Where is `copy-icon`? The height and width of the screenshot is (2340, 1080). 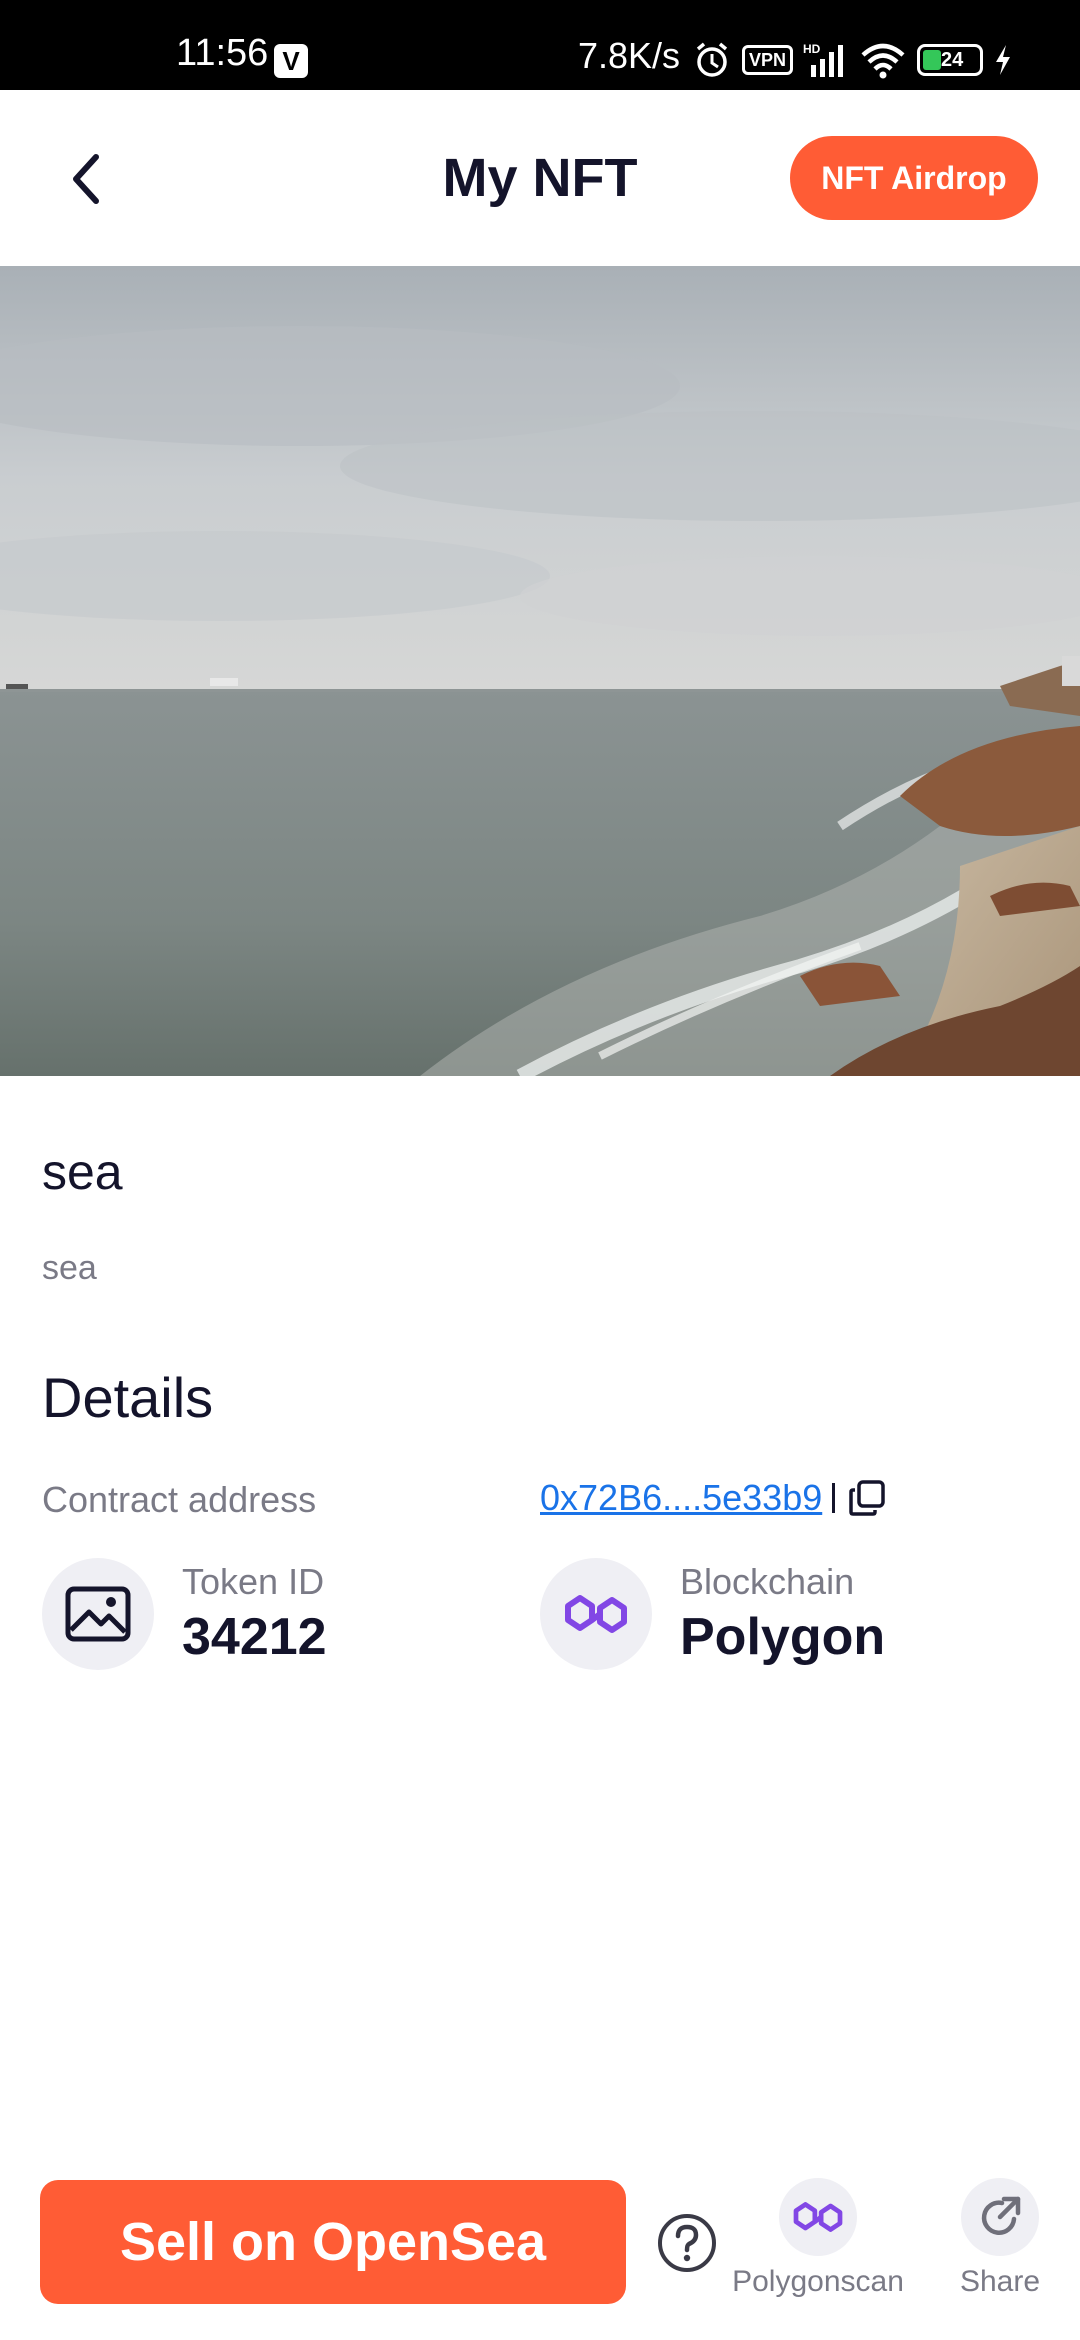 copy-icon is located at coordinates (867, 1498).